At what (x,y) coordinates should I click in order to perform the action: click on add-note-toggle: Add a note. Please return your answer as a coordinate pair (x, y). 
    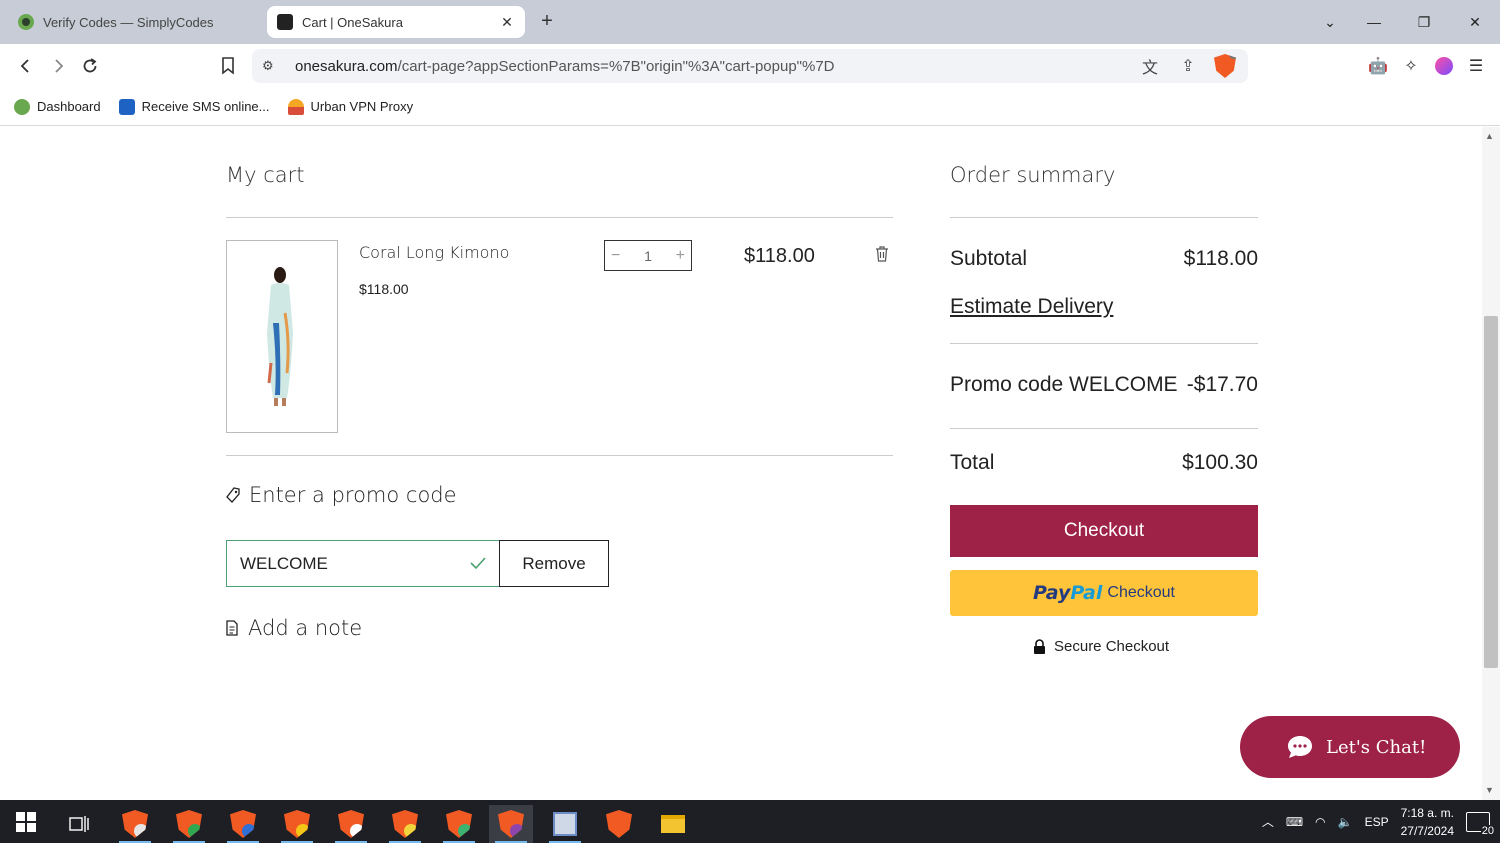
    Looking at the image, I should click on (293, 628).